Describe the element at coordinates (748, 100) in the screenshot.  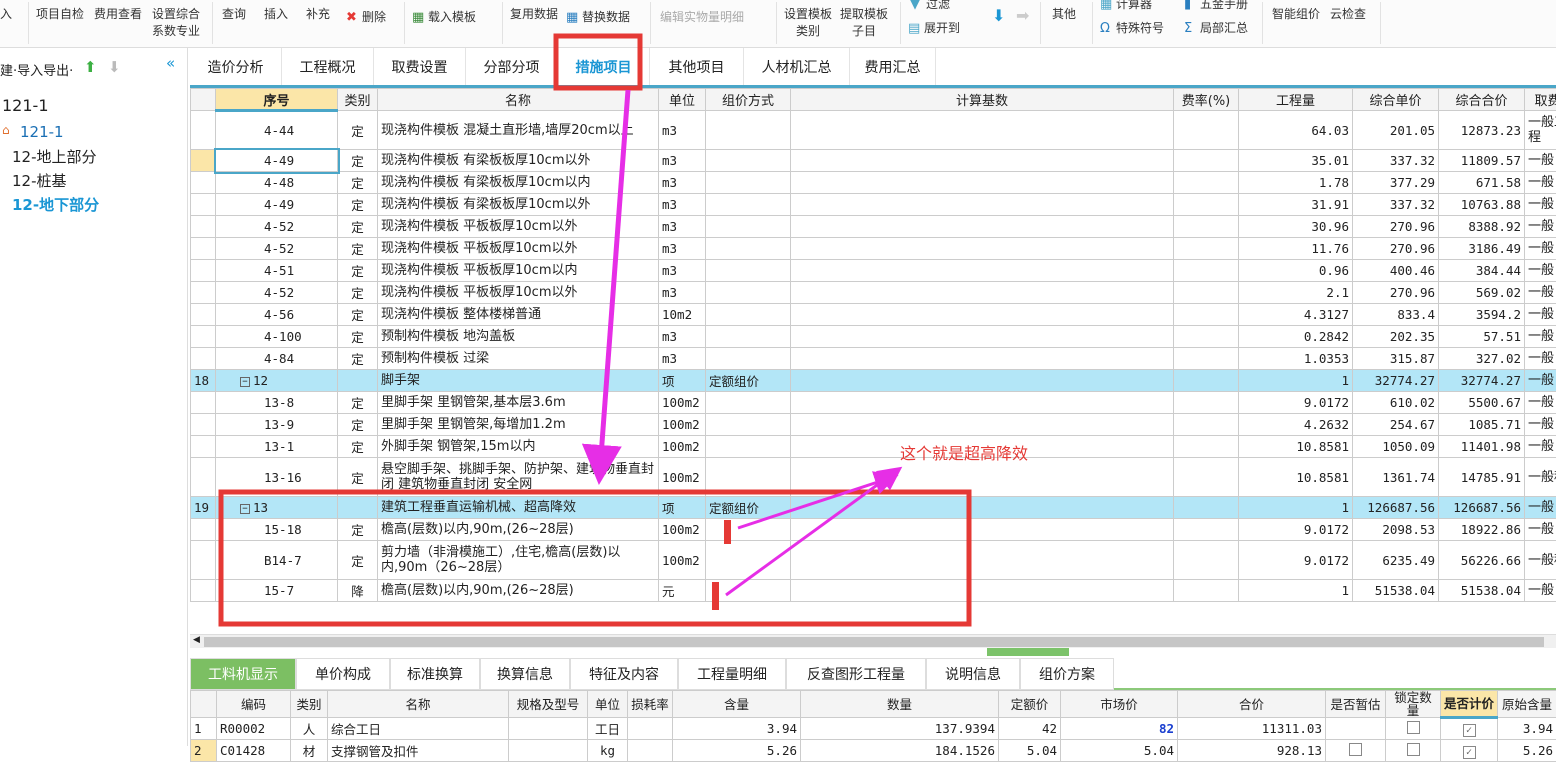
I see `column-header: 组价方式` at that location.